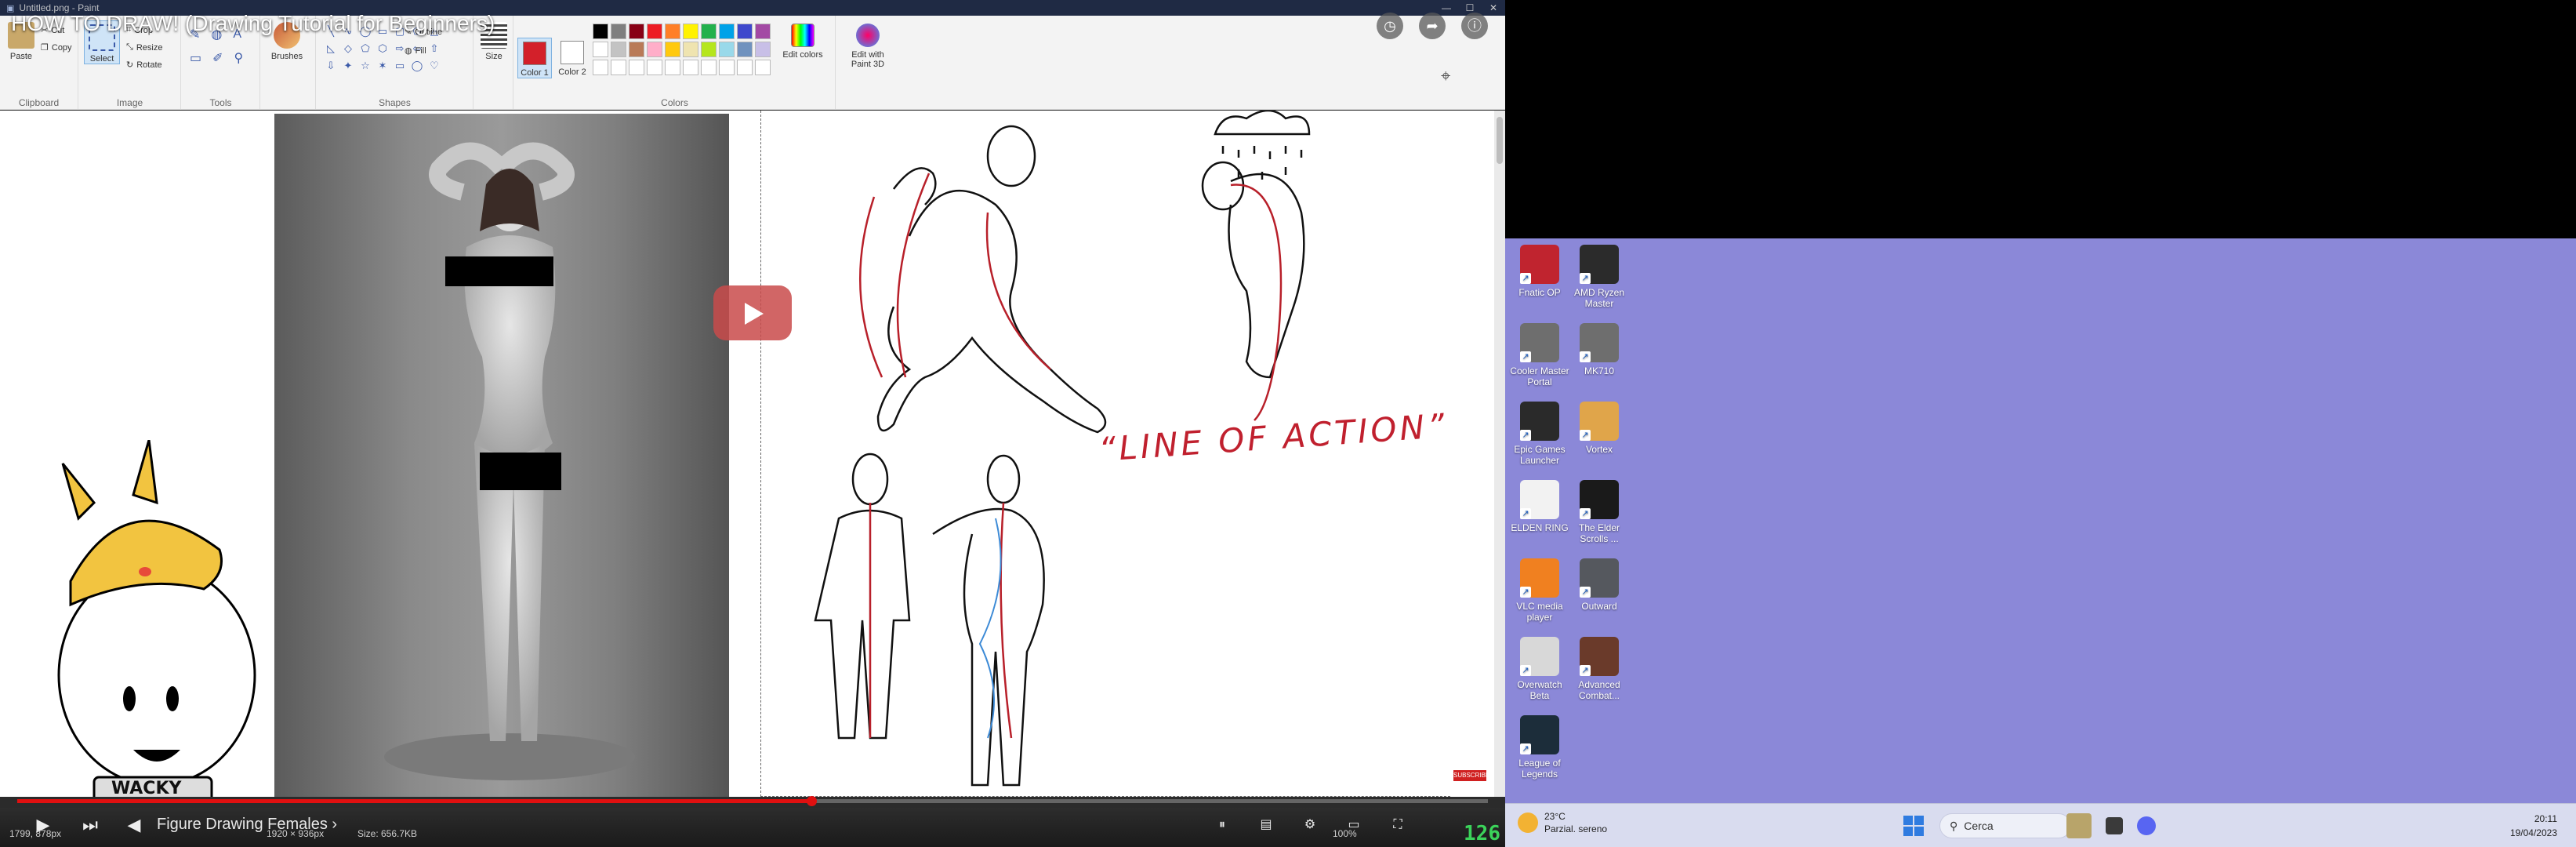  Describe the element at coordinates (753, 801) in the screenshot. I see `video-progress-bar` at that location.